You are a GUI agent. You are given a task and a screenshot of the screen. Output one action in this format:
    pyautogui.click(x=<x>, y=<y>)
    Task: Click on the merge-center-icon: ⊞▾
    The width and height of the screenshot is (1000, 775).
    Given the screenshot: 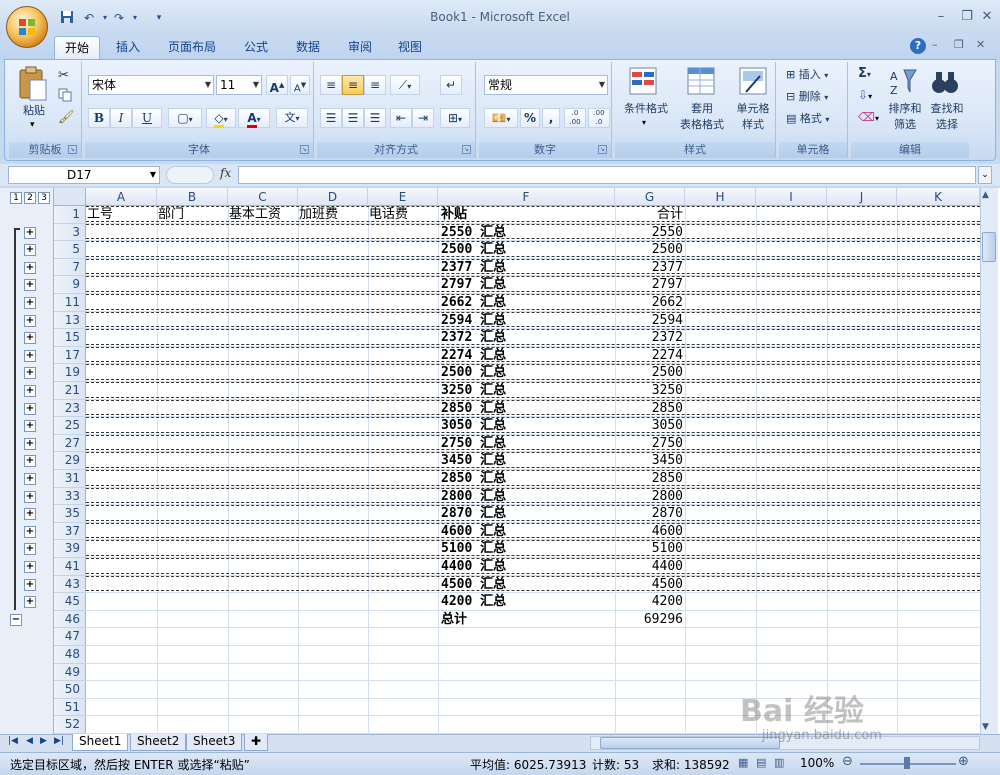 What is the action you would take?
    pyautogui.click(x=455, y=118)
    